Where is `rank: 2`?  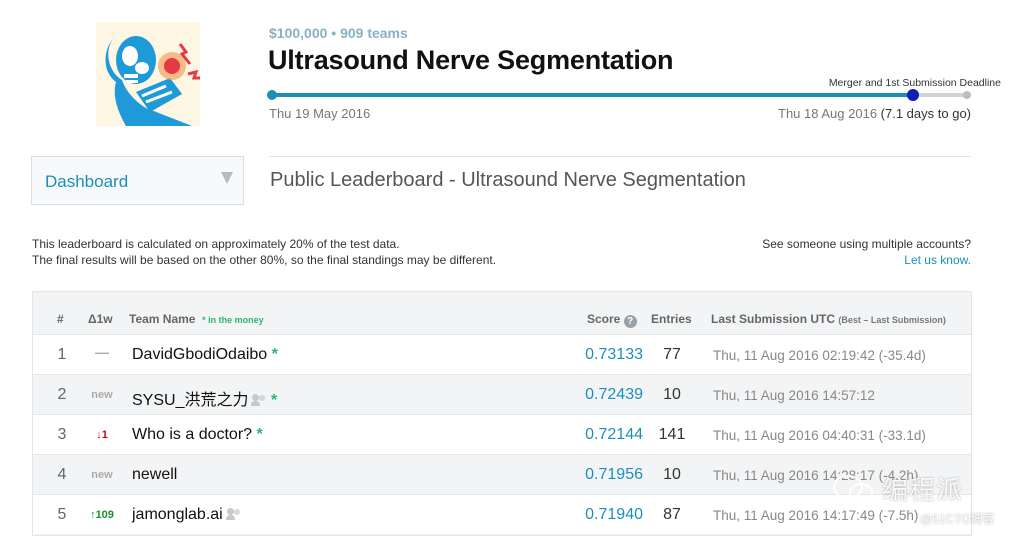 rank: 2 is located at coordinates (62, 394).